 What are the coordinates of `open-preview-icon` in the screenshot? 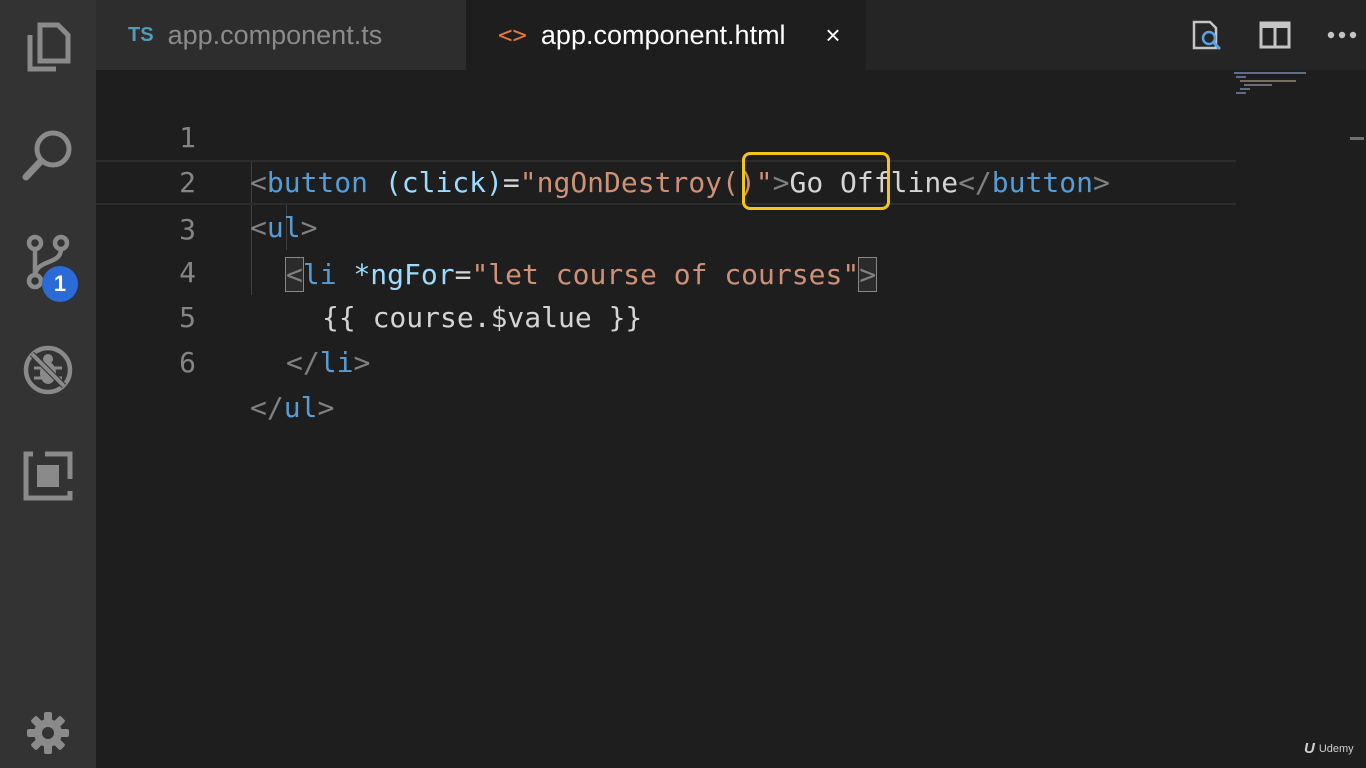 It's located at (1207, 35).